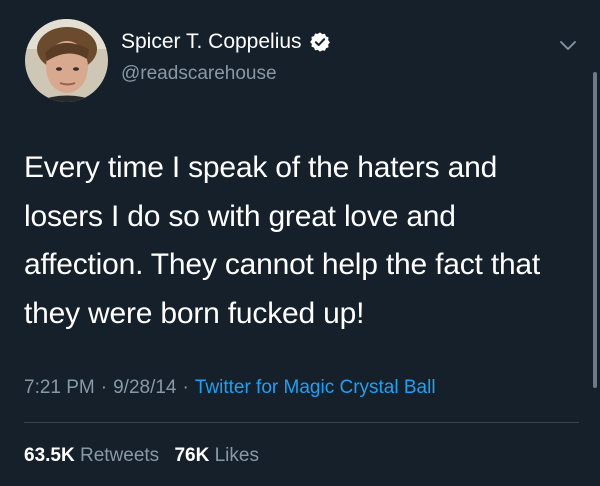 This screenshot has width=600, height=486. Describe the element at coordinates (315, 387) in the screenshot. I see `tweet-source-link: Twitter for Magic Crystal Ball` at that location.